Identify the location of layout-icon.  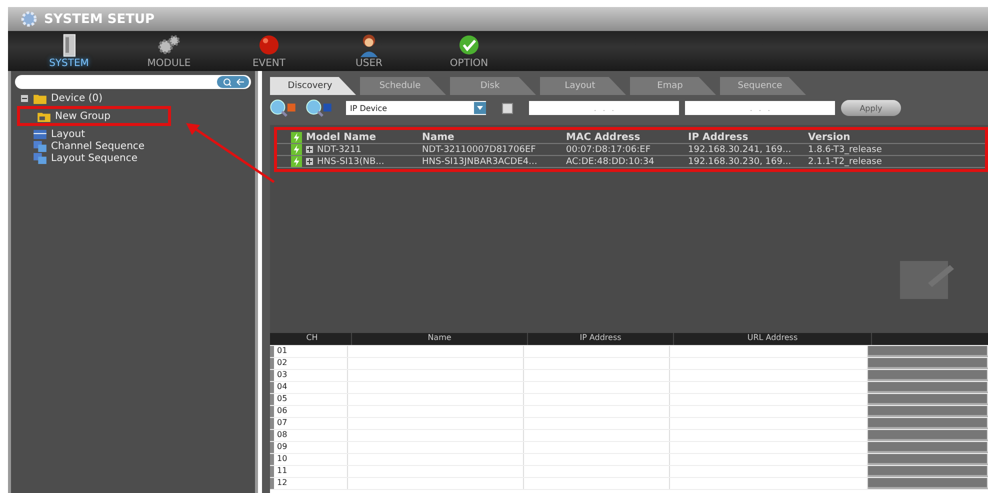
(40, 134).